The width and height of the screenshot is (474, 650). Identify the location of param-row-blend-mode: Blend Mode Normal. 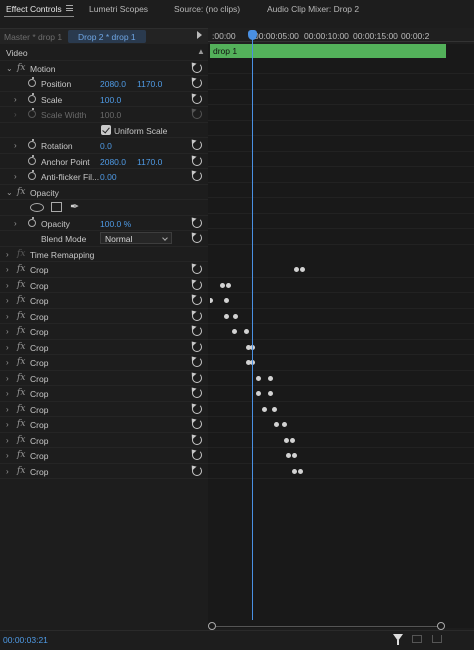
(104, 239).